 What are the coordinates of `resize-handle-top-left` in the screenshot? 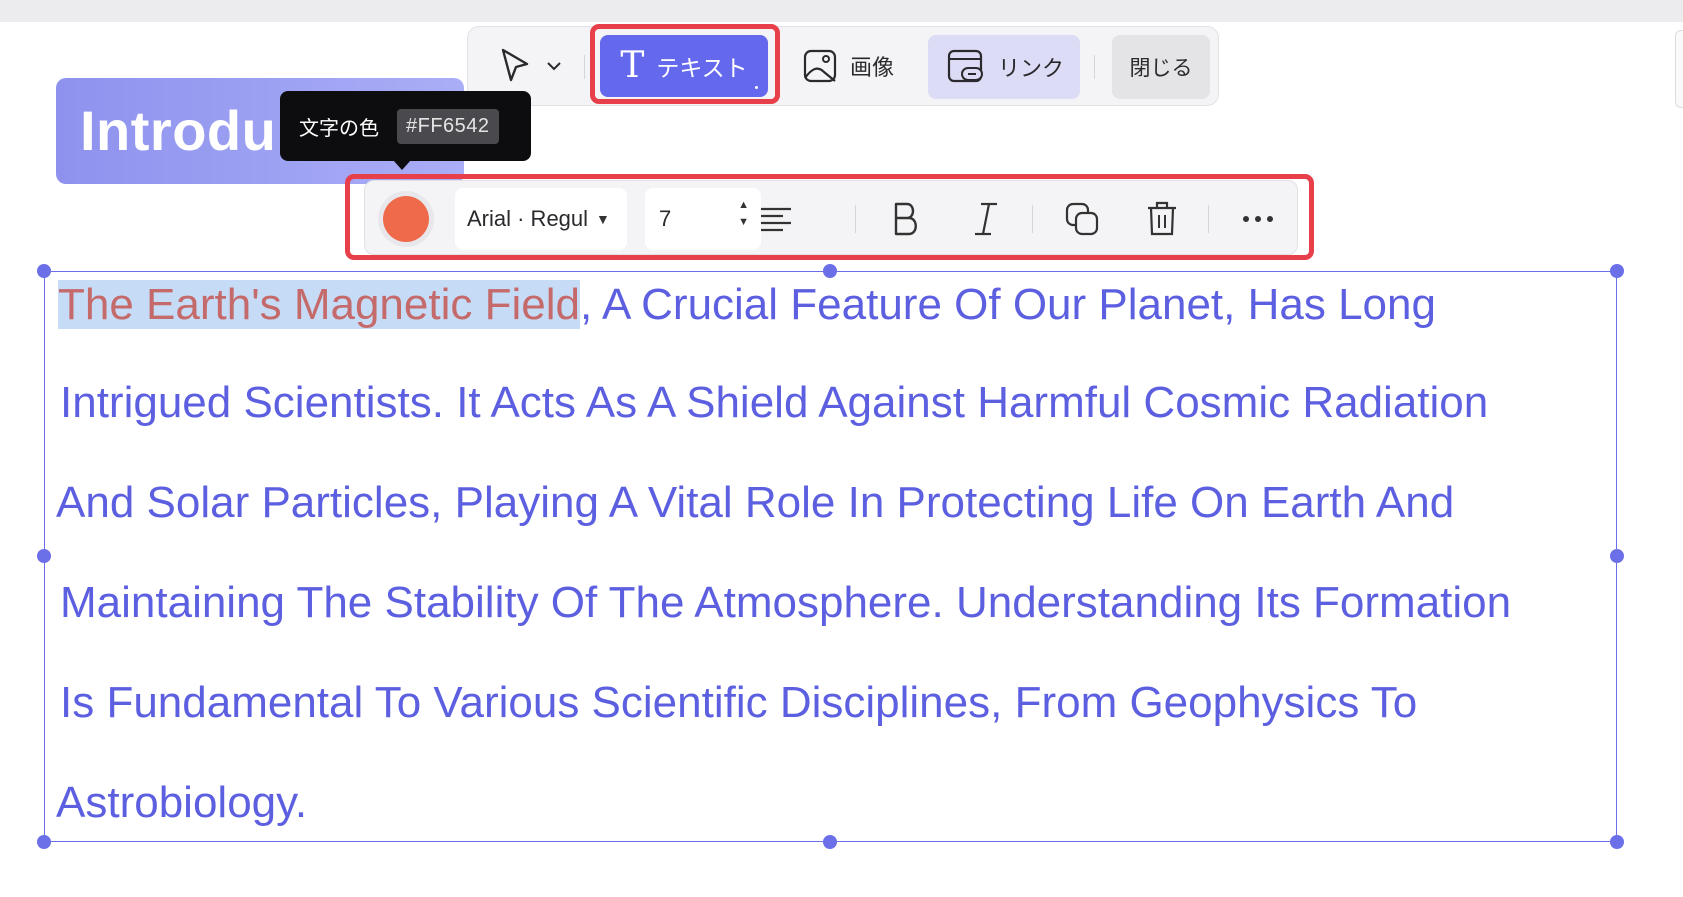 It's located at (44, 271).